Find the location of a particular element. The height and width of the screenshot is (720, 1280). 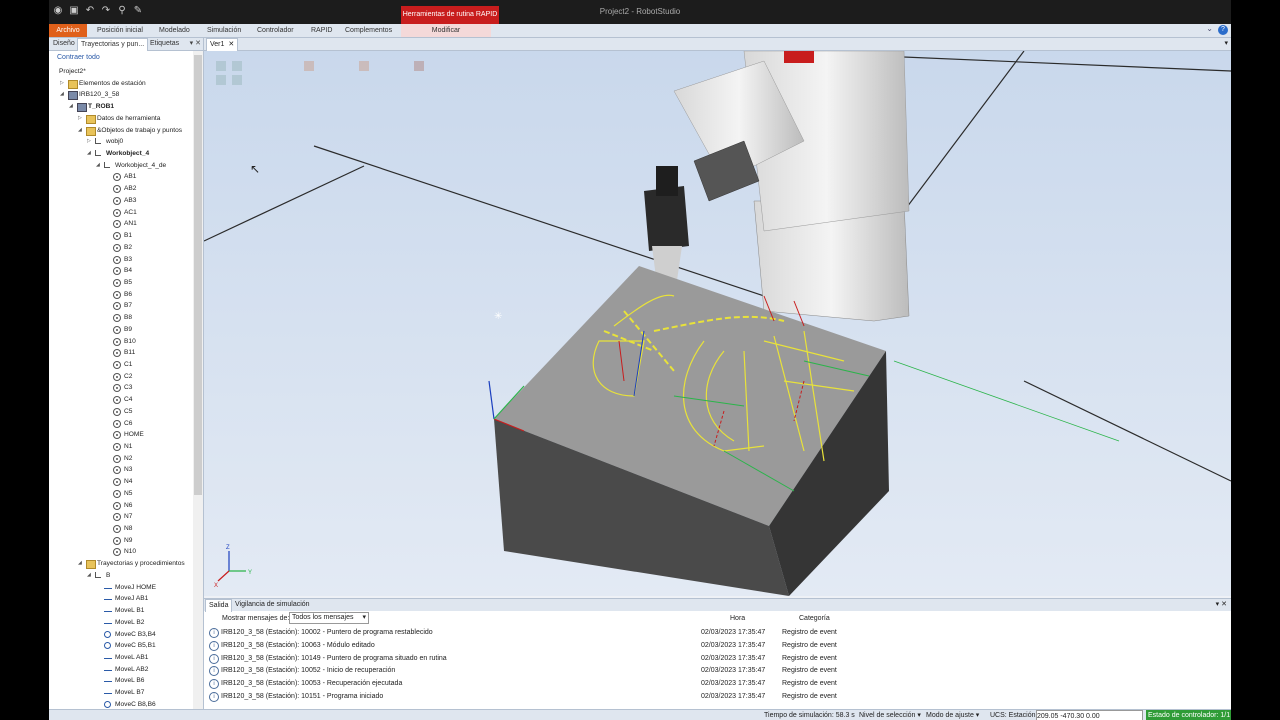

tab-rapid: RAPID is located at coordinates (321, 30).